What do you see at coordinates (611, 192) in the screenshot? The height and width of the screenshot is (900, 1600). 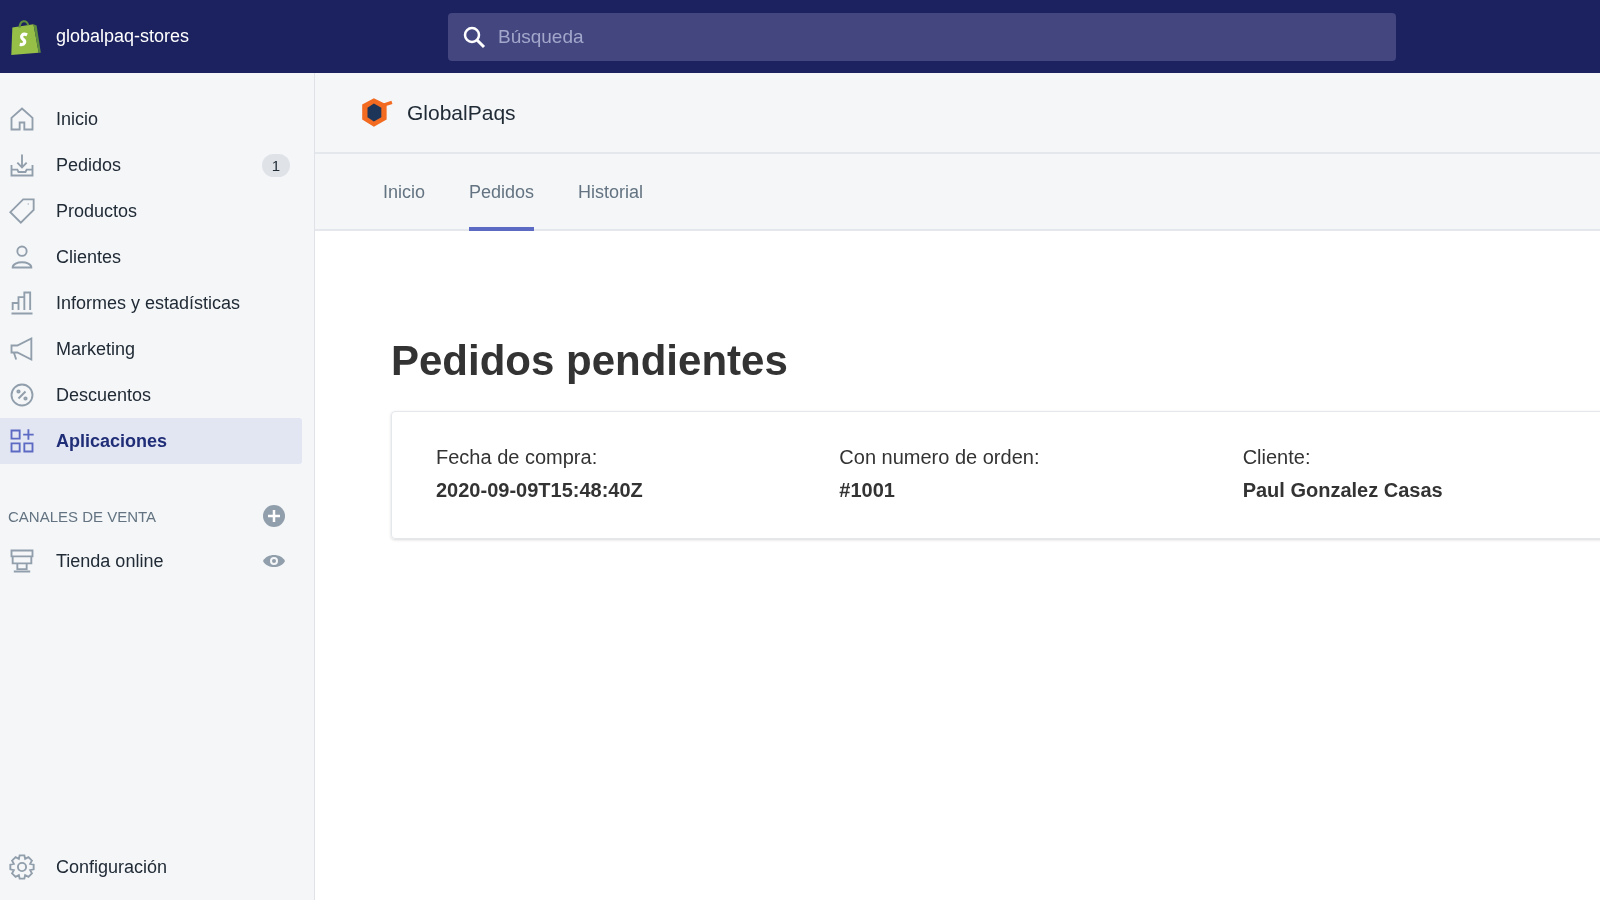 I see `tab: Historial` at bounding box center [611, 192].